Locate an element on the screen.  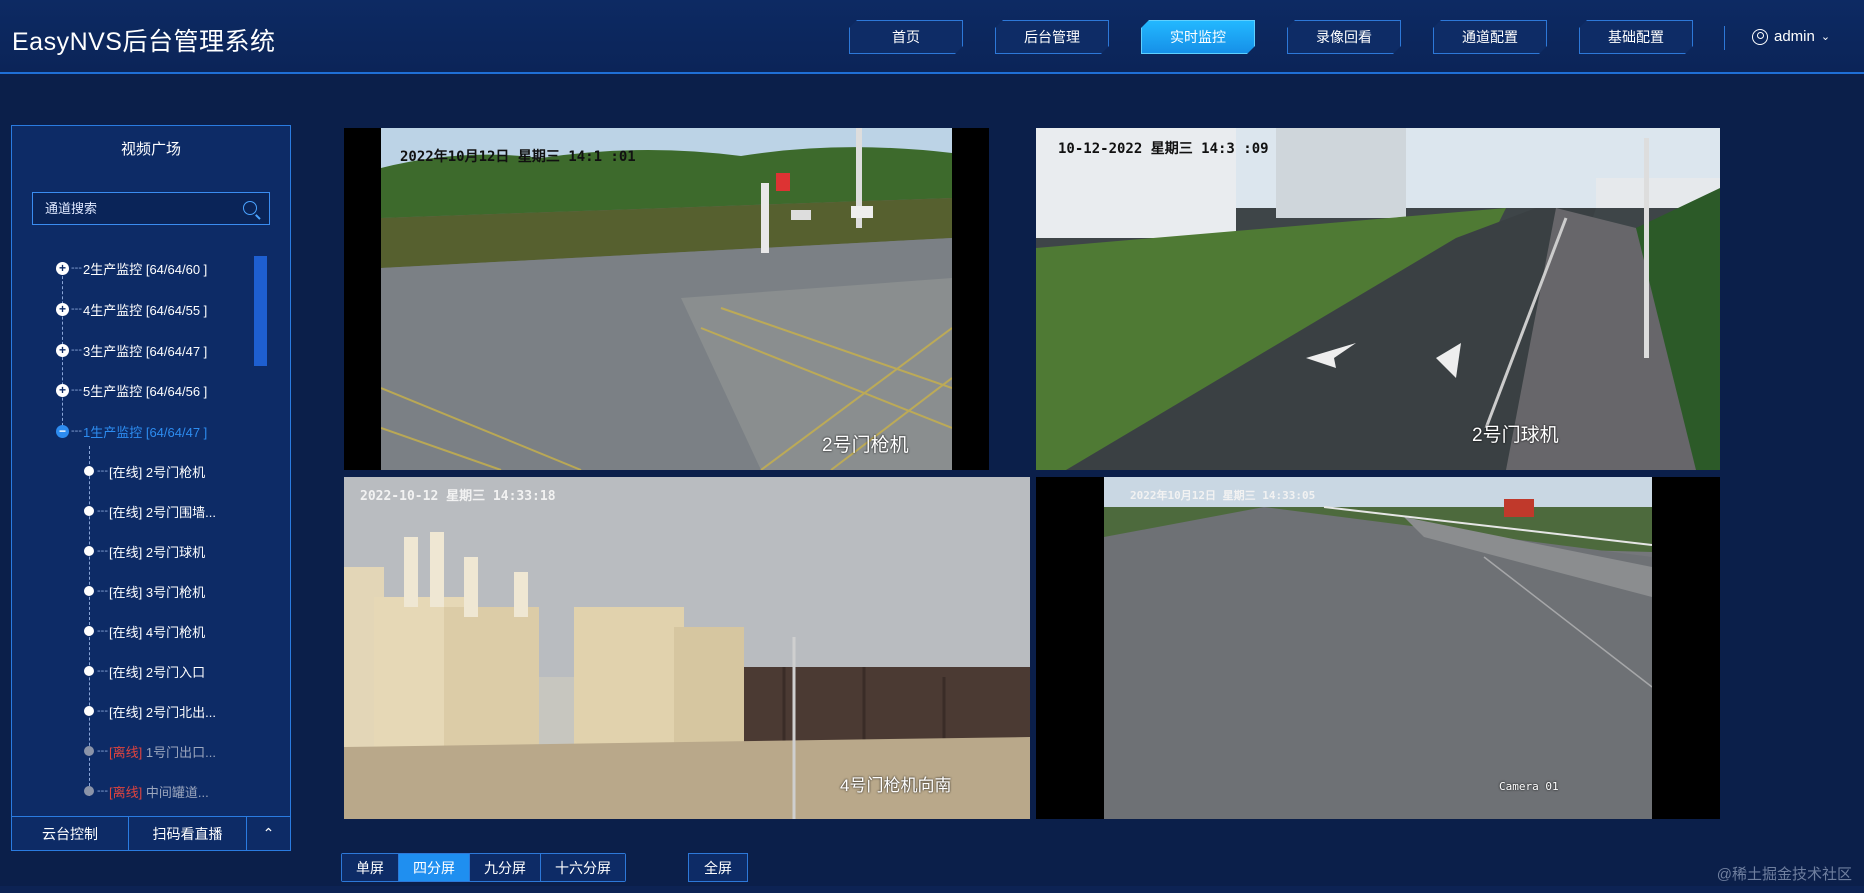
tree-group: + --- 3生产监控 [64/64/47 ] is located at coordinates (131, 350).